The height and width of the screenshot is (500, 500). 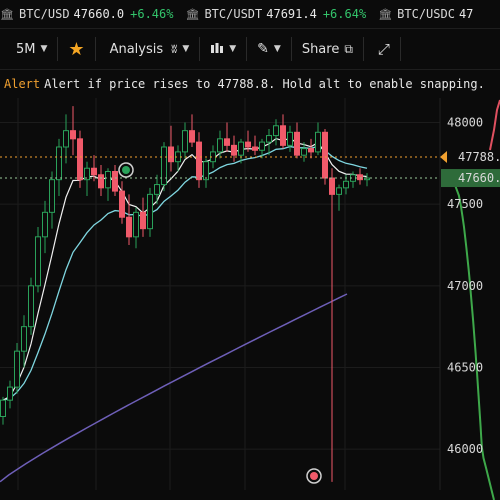 What do you see at coordinates (233, 14) in the screenshot?
I see `ticker-symbol: BTC/USDT` at bounding box center [233, 14].